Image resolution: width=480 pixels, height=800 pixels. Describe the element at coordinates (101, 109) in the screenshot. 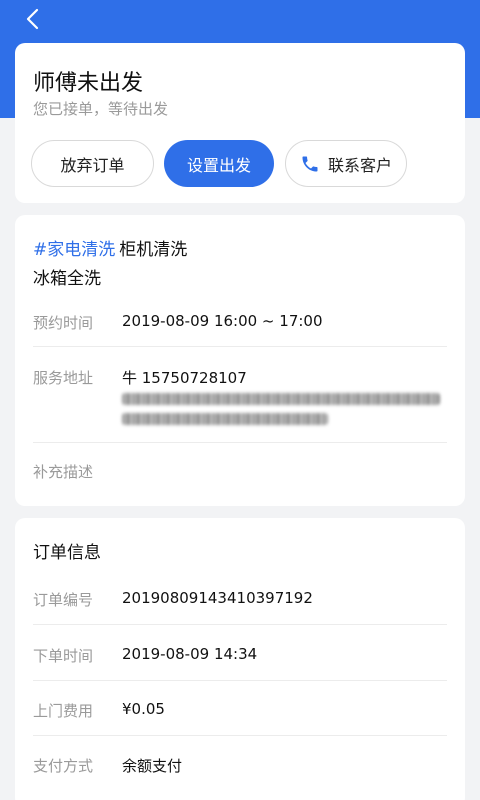

I see `status-subtitle: 您已接单，等待出发` at that location.